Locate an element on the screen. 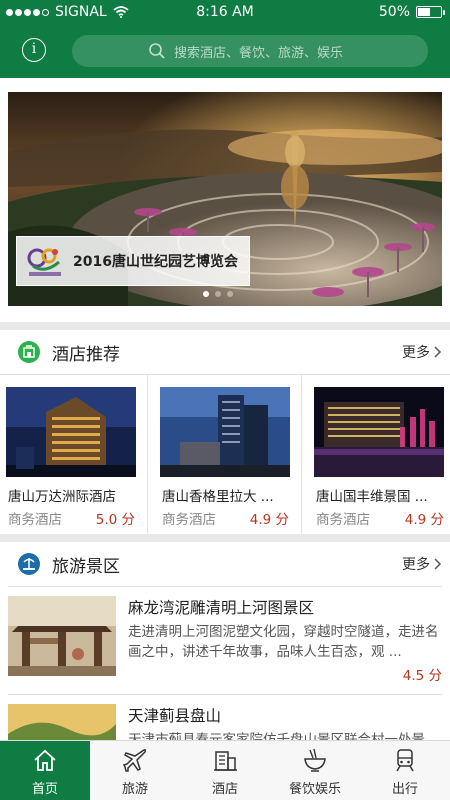 Image resolution: width=450 pixels, height=800 pixels. hotel-card: 唐山国丰维景国 ... 商务酒店 4.9 分 is located at coordinates (379, 455).